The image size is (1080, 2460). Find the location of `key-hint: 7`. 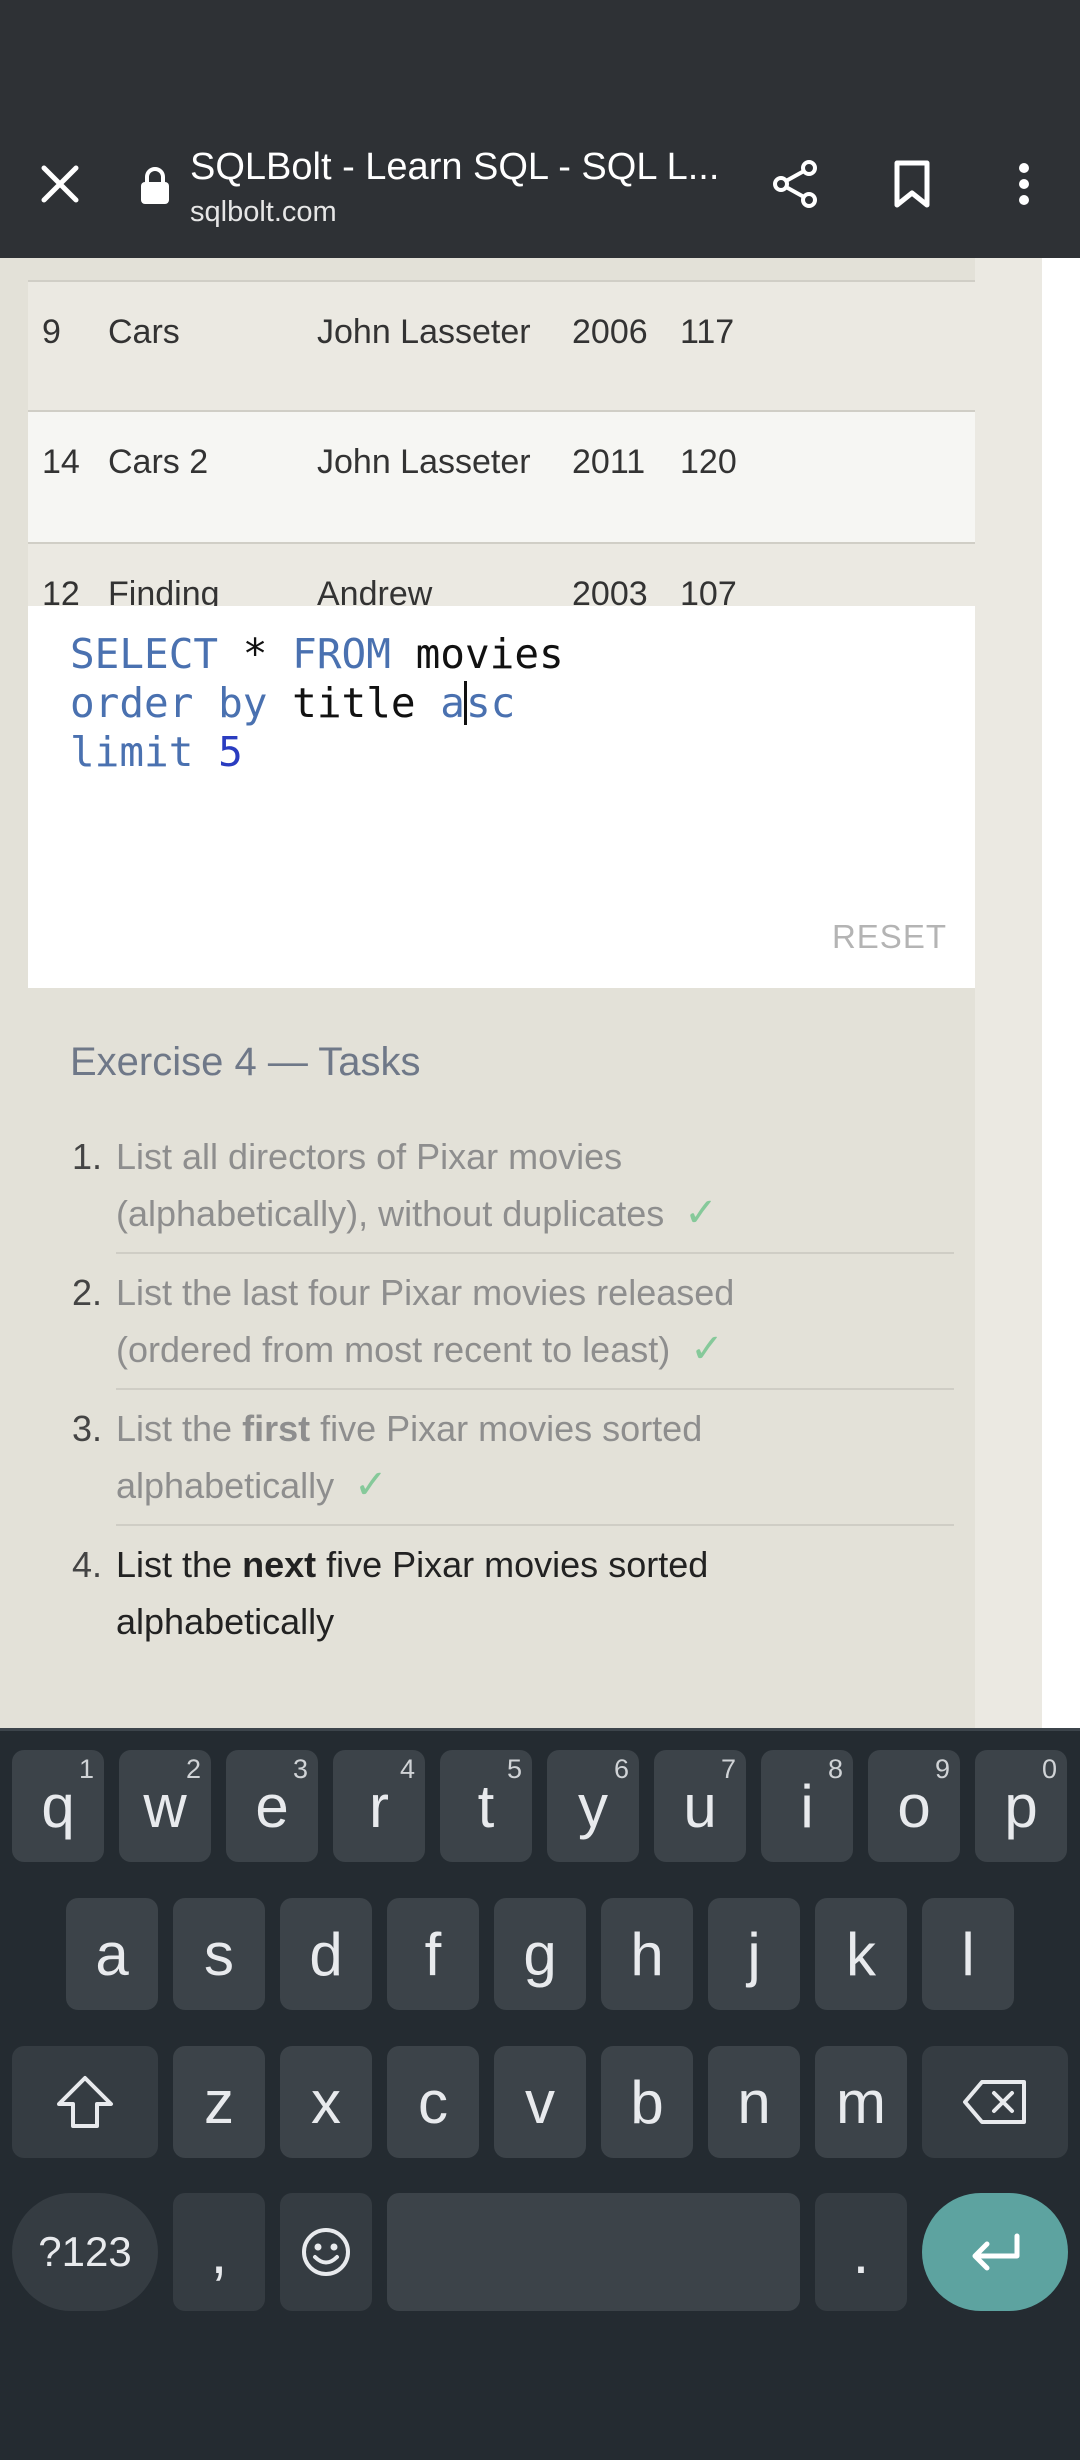

key-hint: 7 is located at coordinates (728, 1769).